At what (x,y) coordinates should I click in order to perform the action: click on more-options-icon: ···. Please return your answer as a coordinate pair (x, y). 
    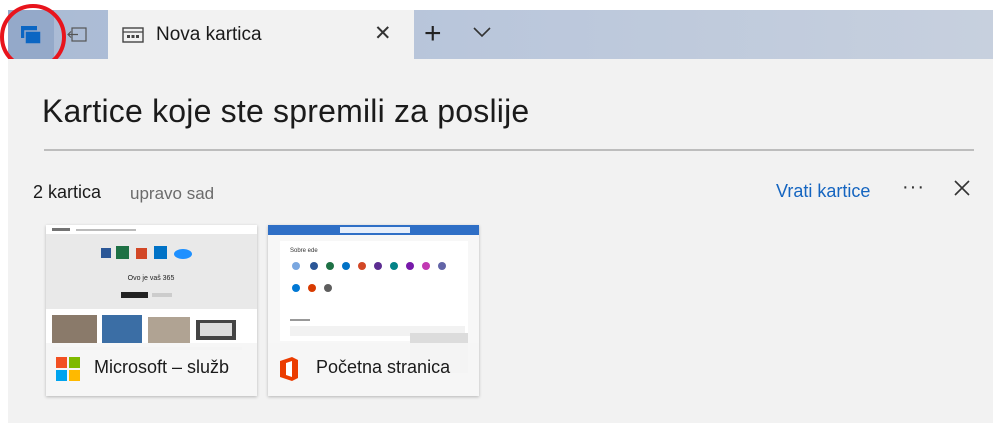
    Looking at the image, I should click on (913, 187).